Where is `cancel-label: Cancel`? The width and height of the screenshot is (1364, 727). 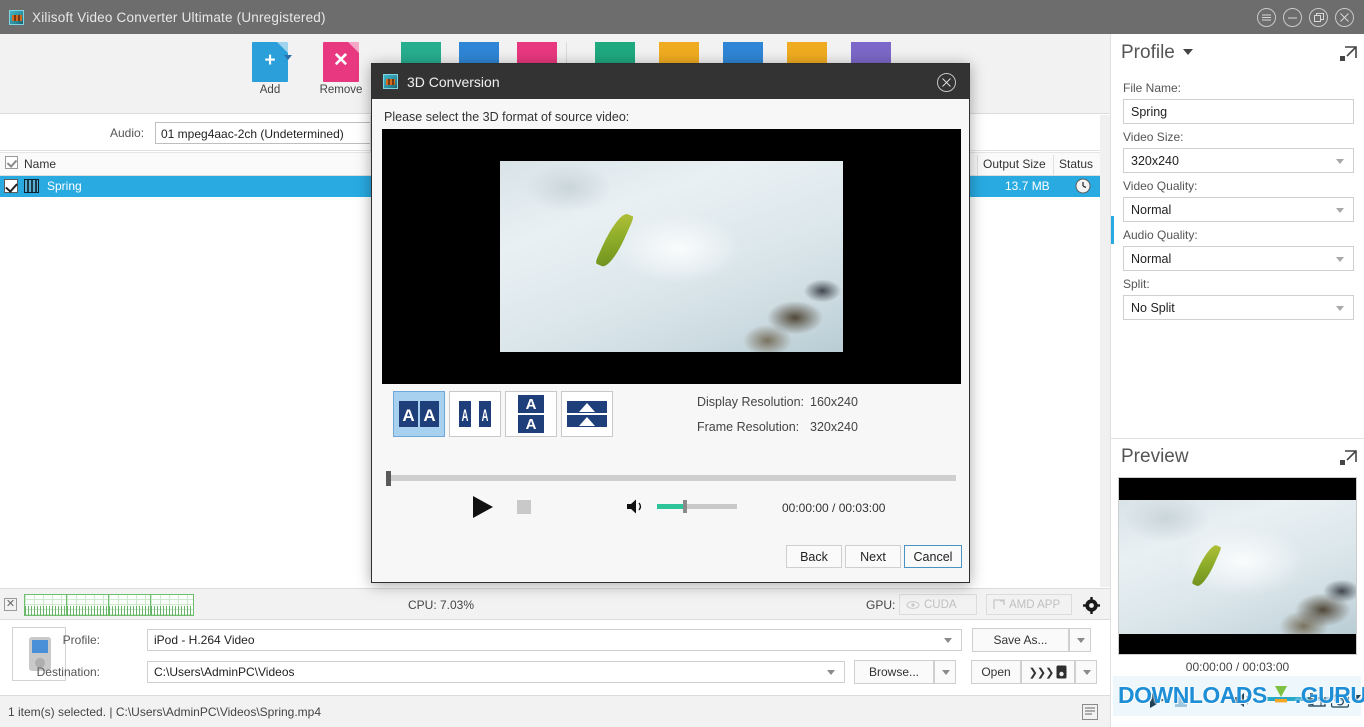 cancel-label: Cancel is located at coordinates (933, 556).